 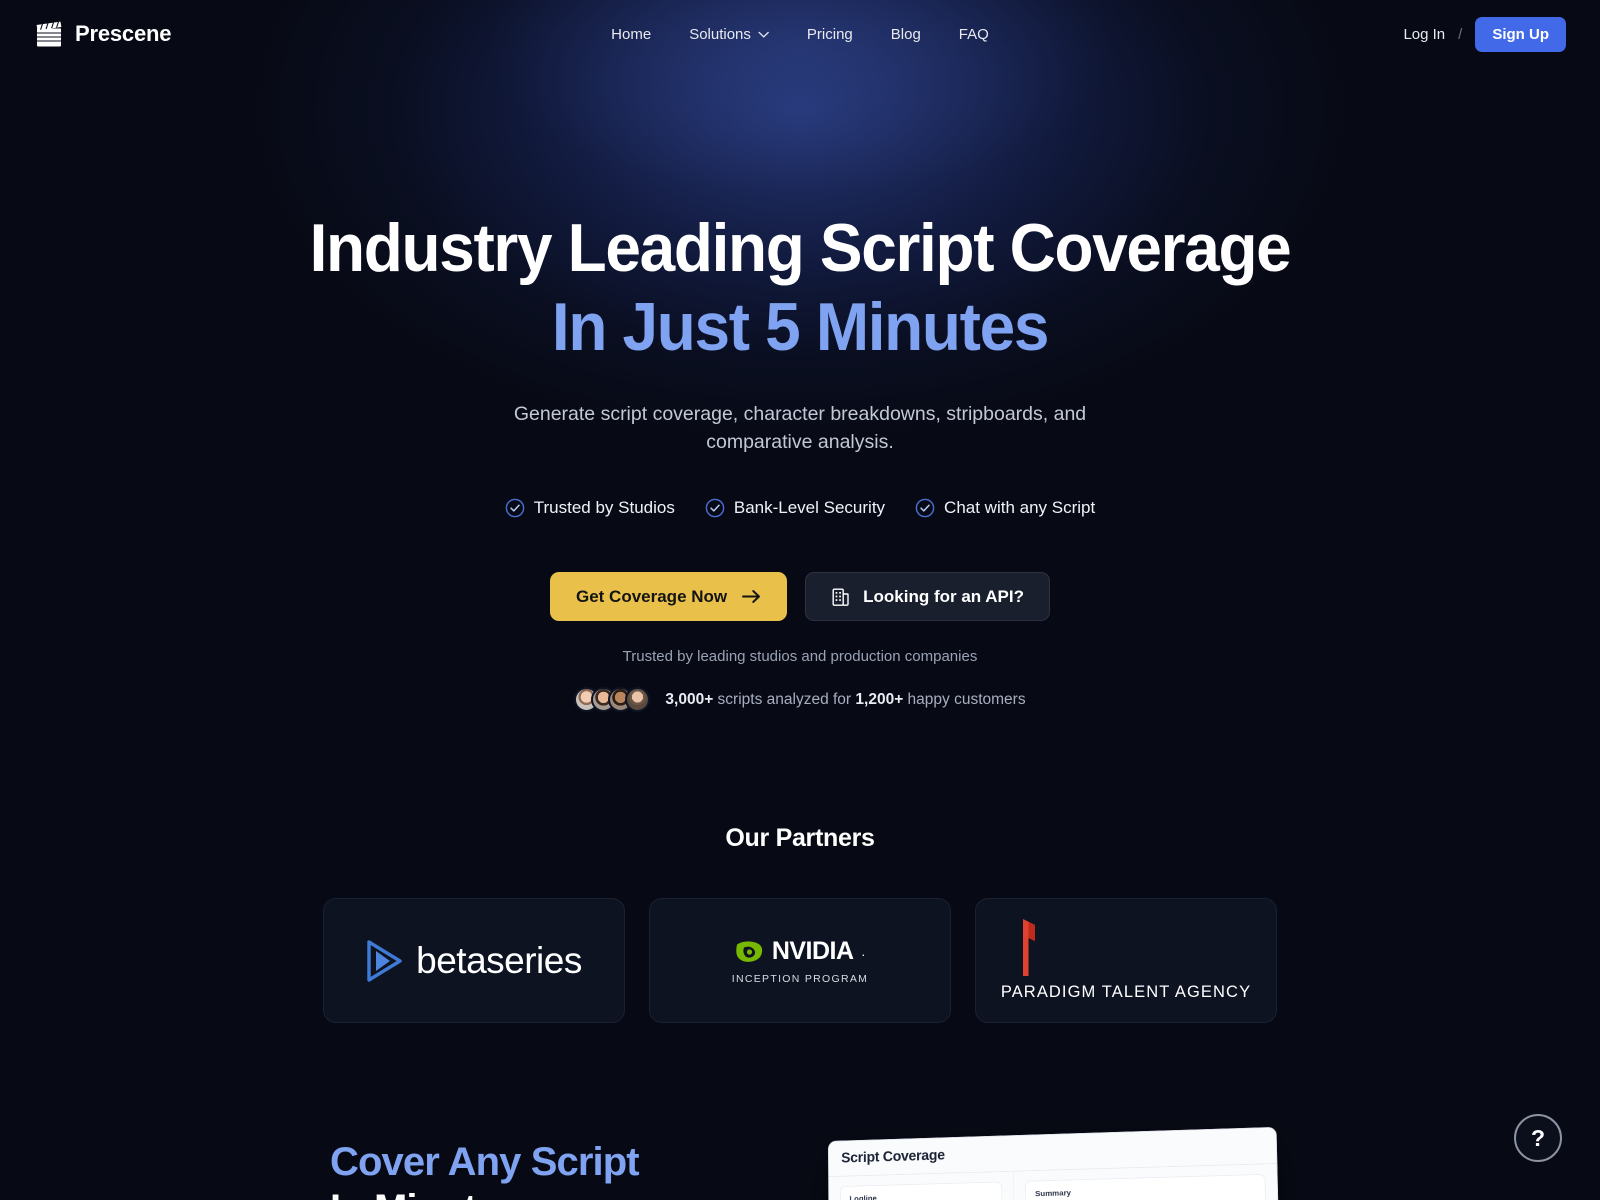 What do you see at coordinates (800, 978) in the screenshot?
I see `partner-subtitle: INCEPTION PROGRAM` at bounding box center [800, 978].